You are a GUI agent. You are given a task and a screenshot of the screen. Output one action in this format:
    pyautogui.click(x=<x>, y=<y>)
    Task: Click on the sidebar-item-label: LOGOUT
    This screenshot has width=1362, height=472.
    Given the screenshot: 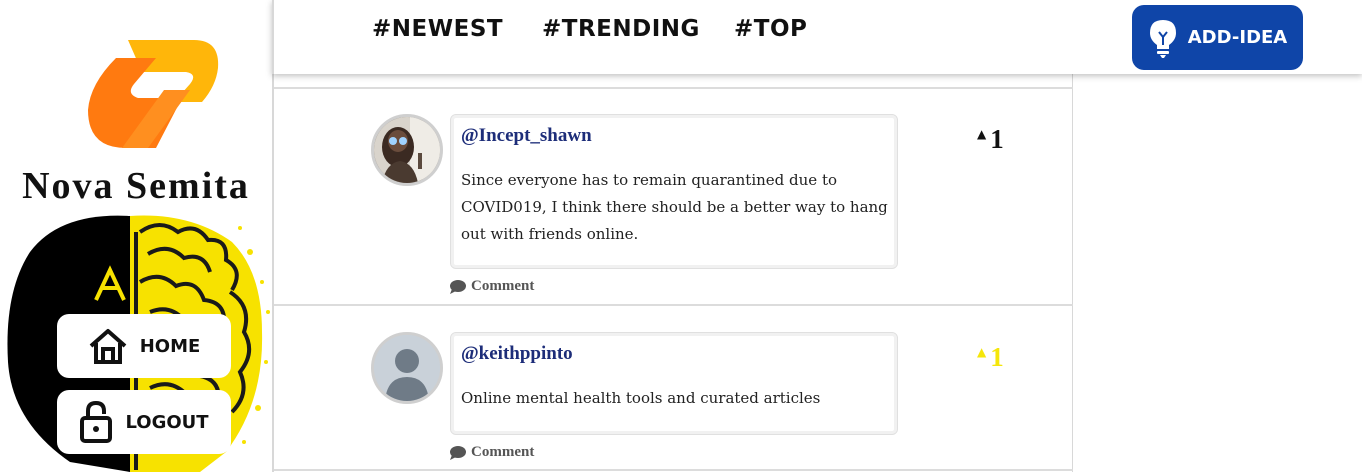 What is the action you would take?
    pyautogui.click(x=167, y=422)
    